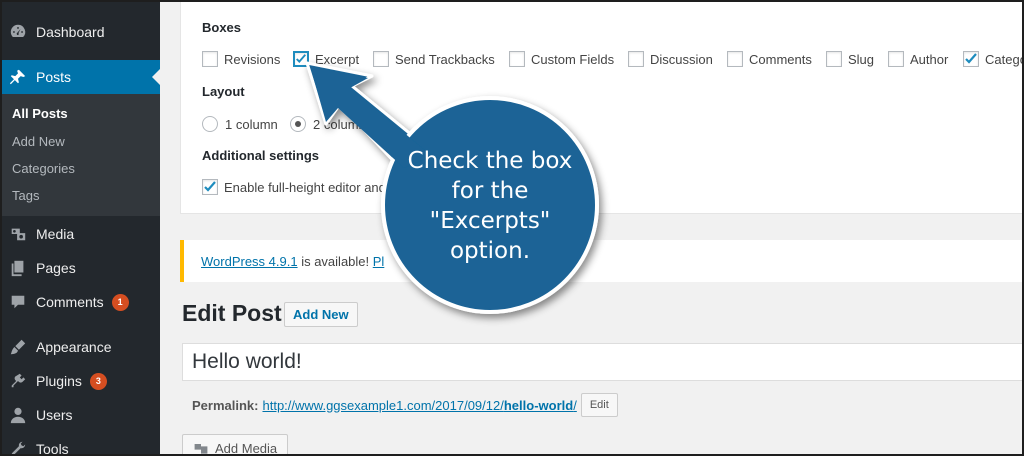 This screenshot has width=1024, height=456. What do you see at coordinates (490, 161) in the screenshot?
I see `callout-line: Check the box` at bounding box center [490, 161].